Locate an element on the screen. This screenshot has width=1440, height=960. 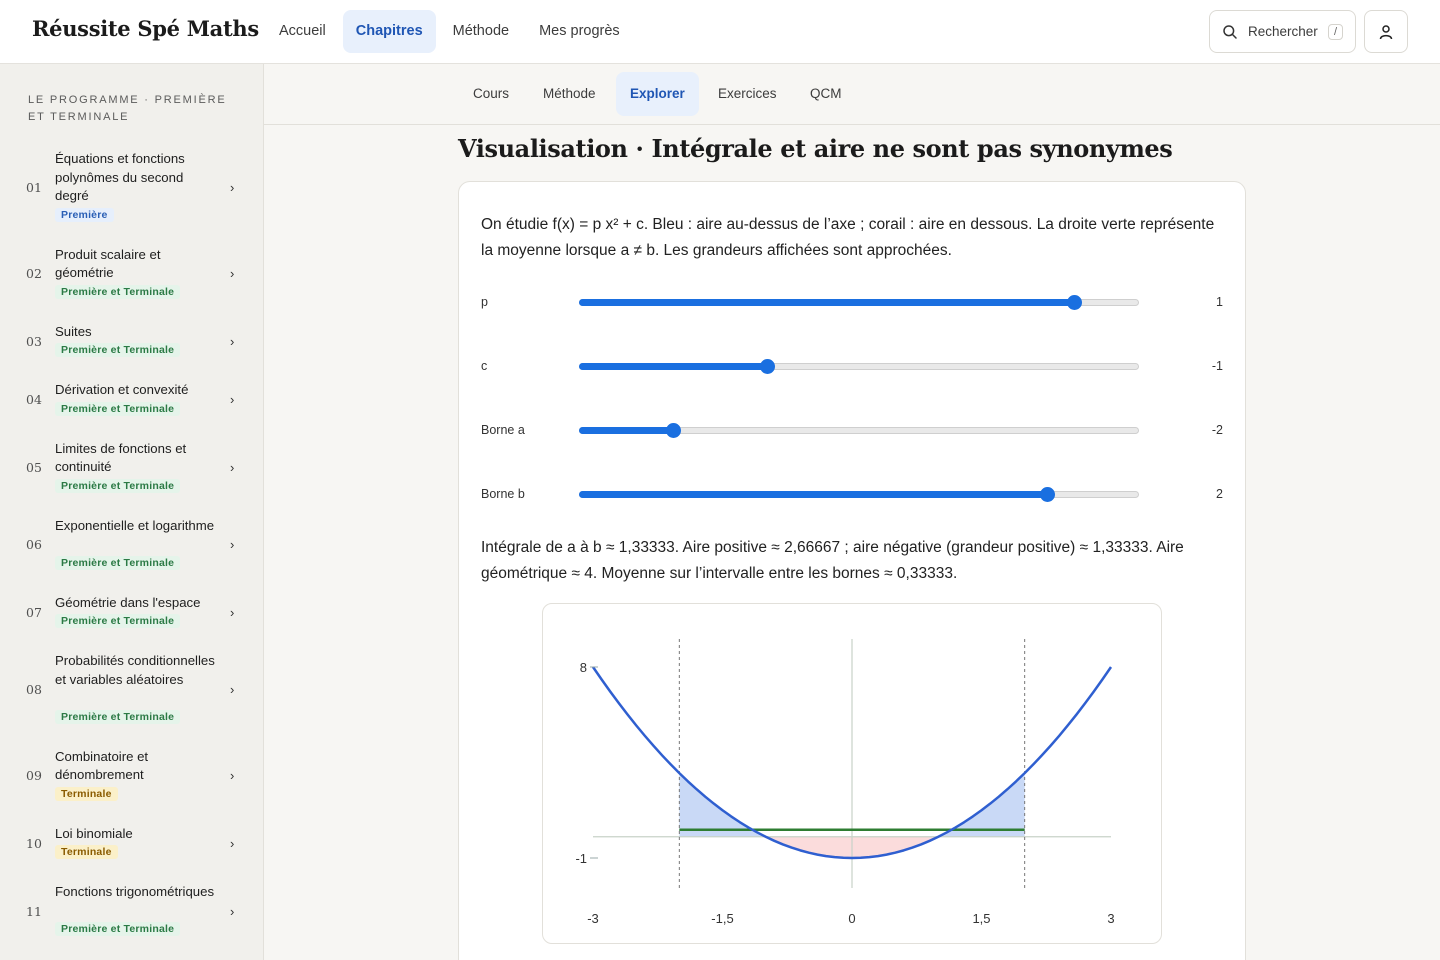
chapter-title: Produit scalaire et géométrie is located at coordinates (108, 263).